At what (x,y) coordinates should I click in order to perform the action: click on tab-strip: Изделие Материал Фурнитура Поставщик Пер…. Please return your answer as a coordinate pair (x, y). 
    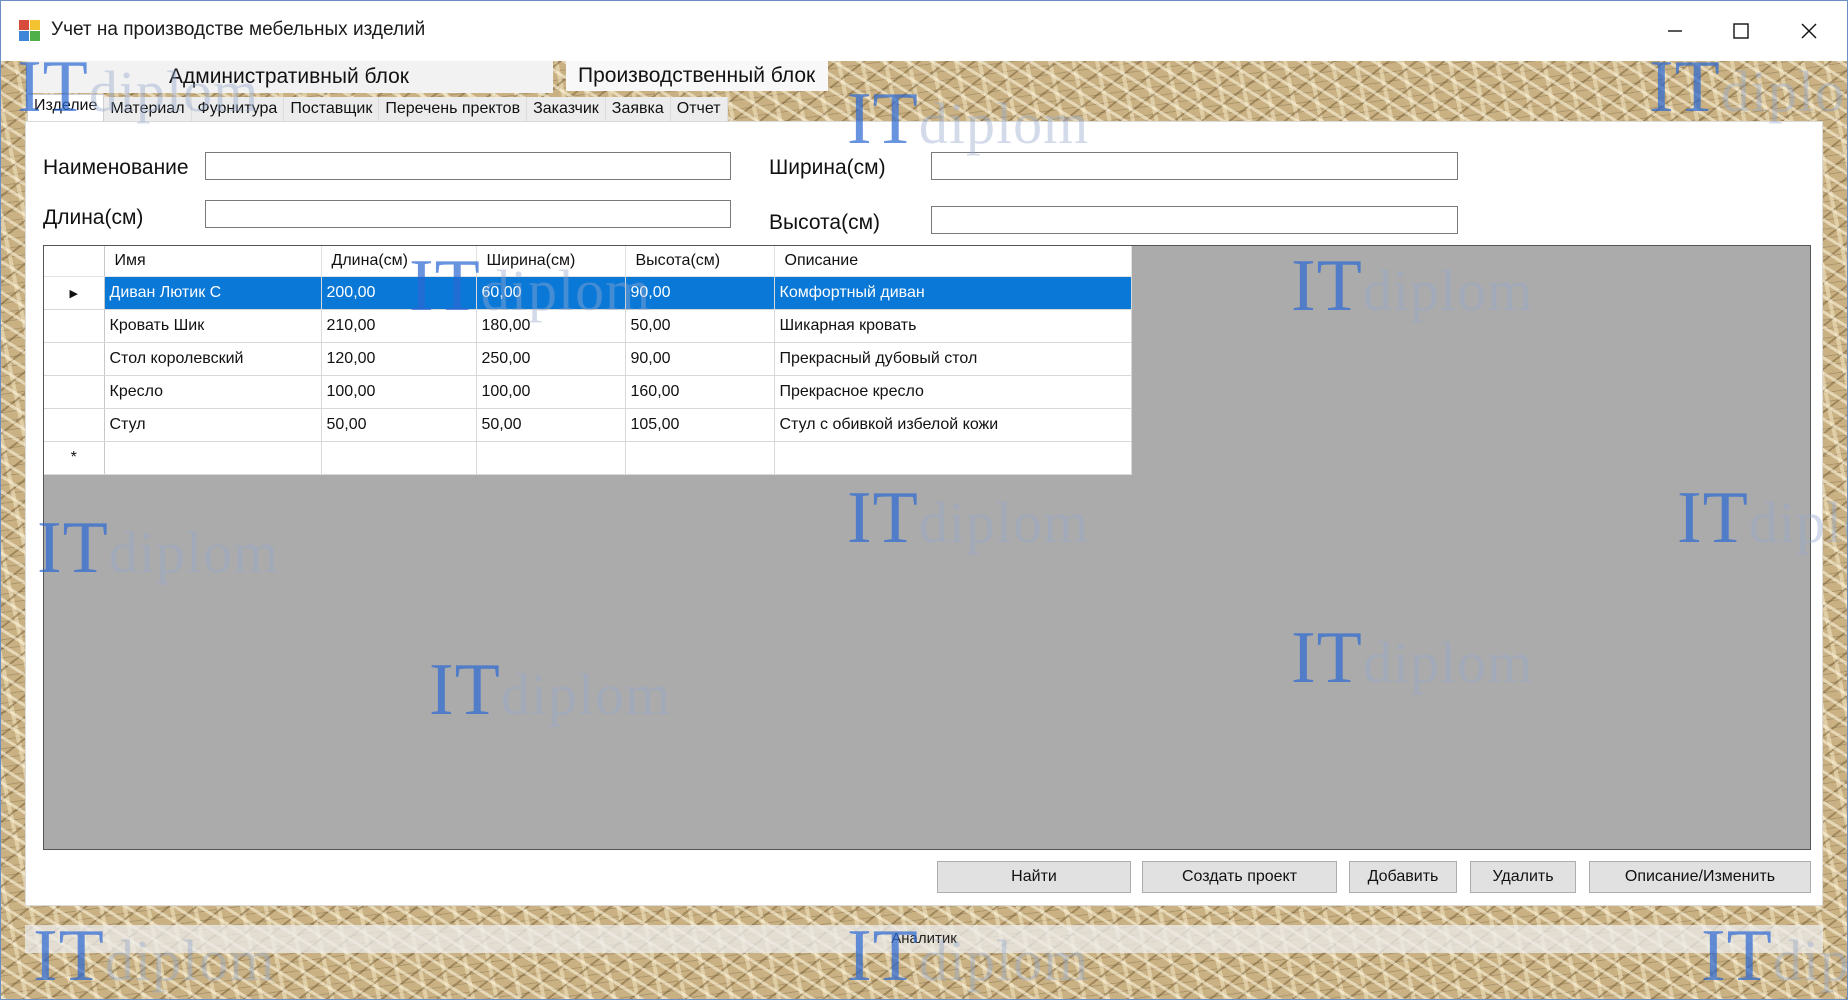
    Looking at the image, I should click on (377, 107).